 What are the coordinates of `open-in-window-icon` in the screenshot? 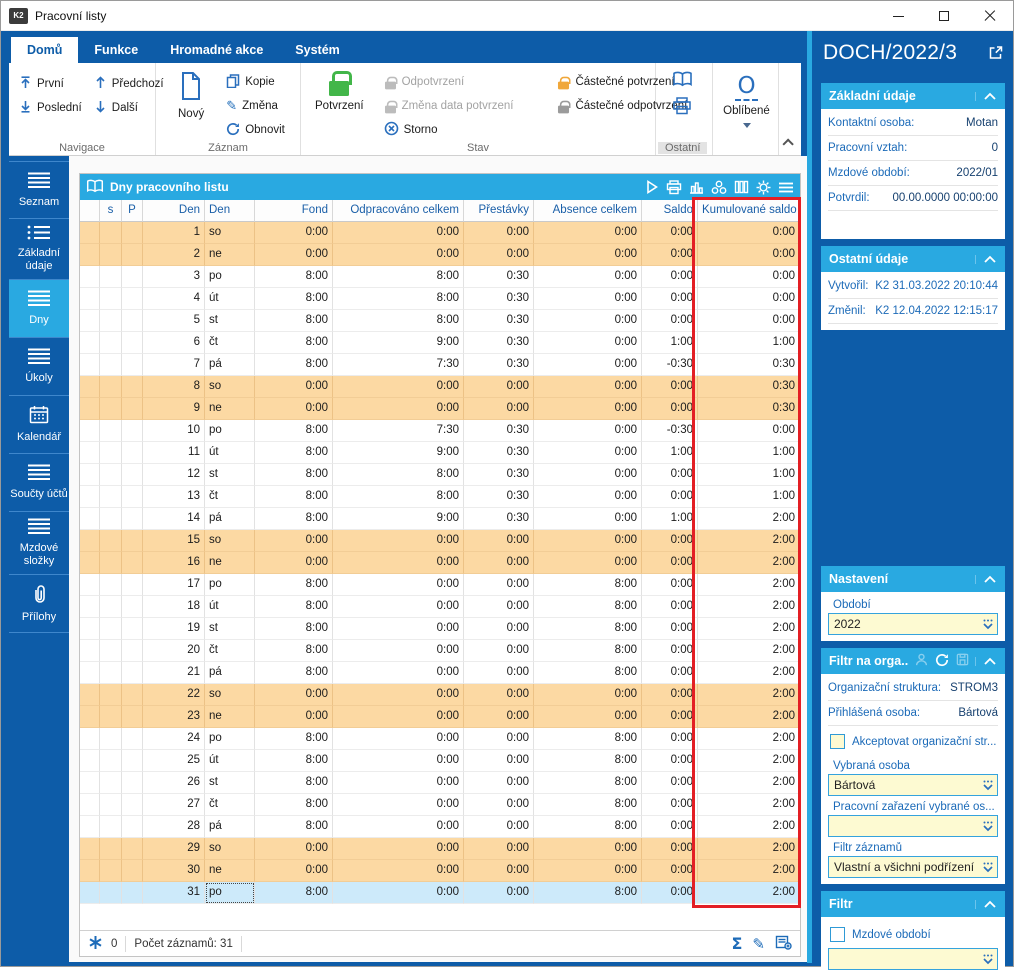 It's located at (995, 54).